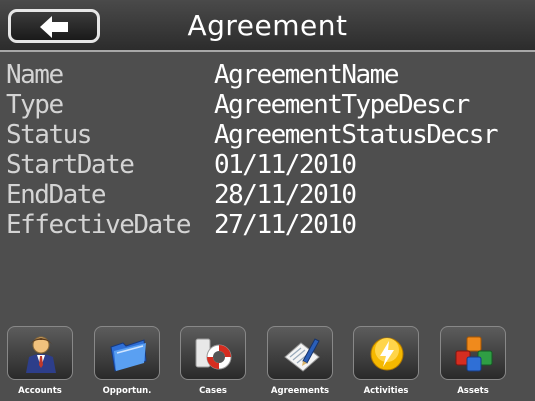 This screenshot has height=401, width=535. I want to click on tab-opportunities: Opportun., so click(127, 362).